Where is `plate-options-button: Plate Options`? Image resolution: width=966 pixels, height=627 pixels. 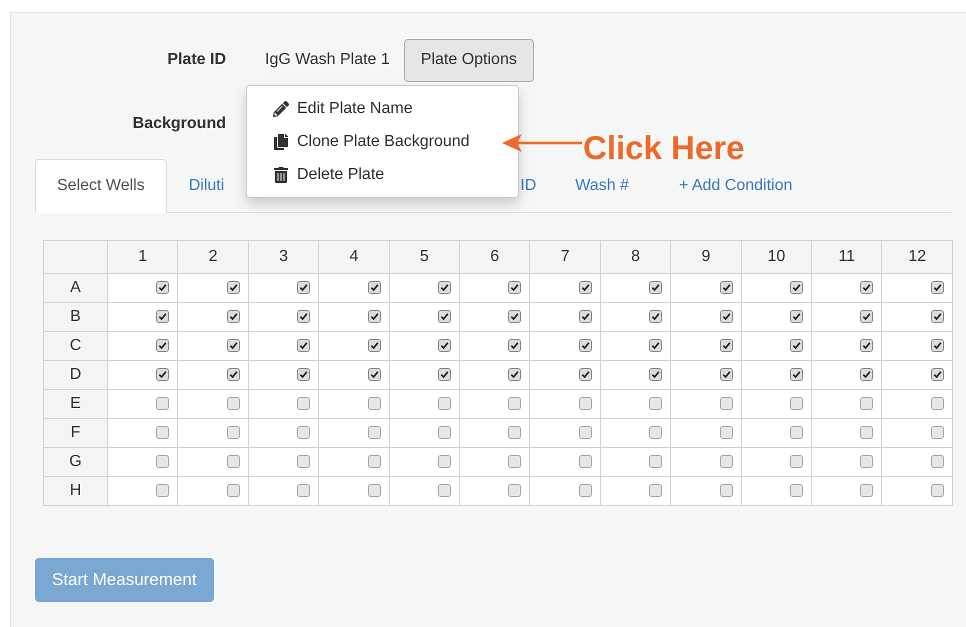 plate-options-button: Plate Options is located at coordinates (469, 60).